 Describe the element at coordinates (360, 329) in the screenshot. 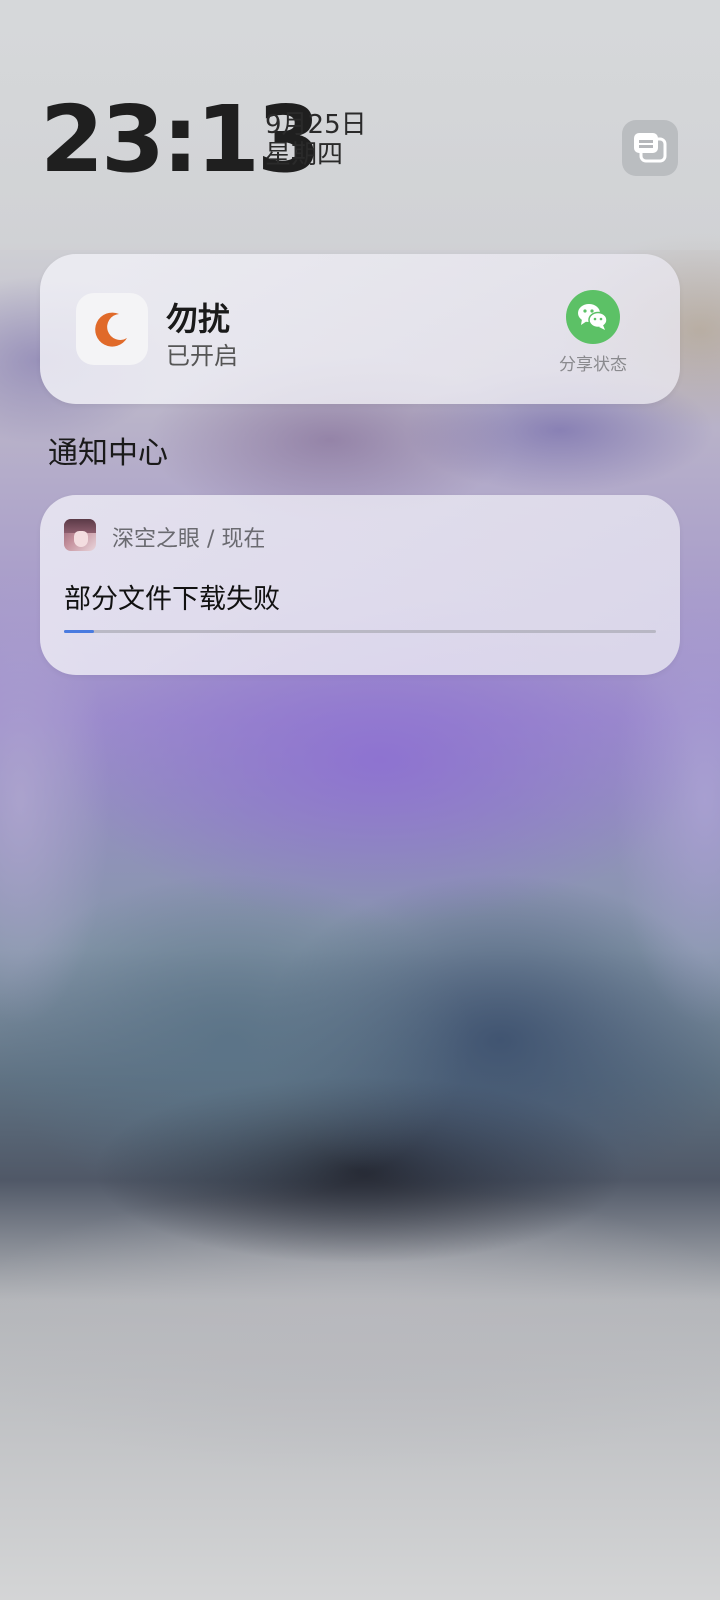

I see `dnd-status-card: 勿扰 已开启 分享状态` at that location.